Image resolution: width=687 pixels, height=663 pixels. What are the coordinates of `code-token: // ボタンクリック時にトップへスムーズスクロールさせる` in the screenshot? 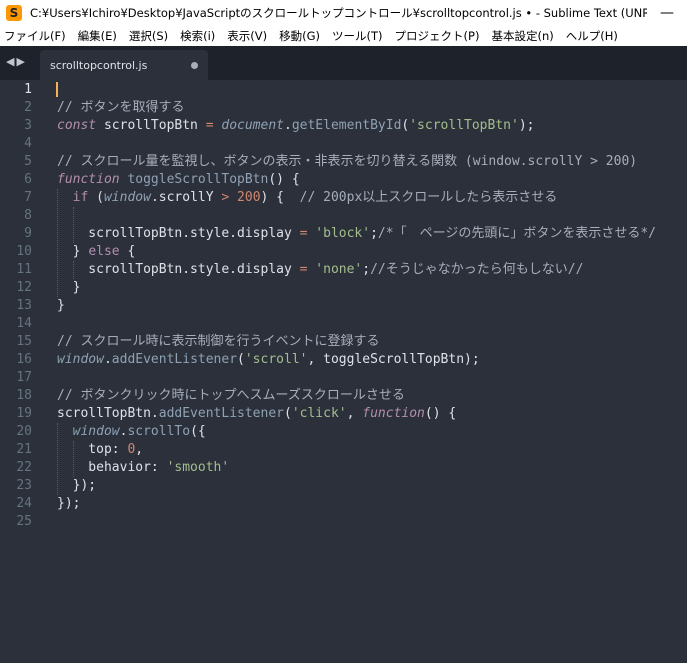 It's located at (231, 395).